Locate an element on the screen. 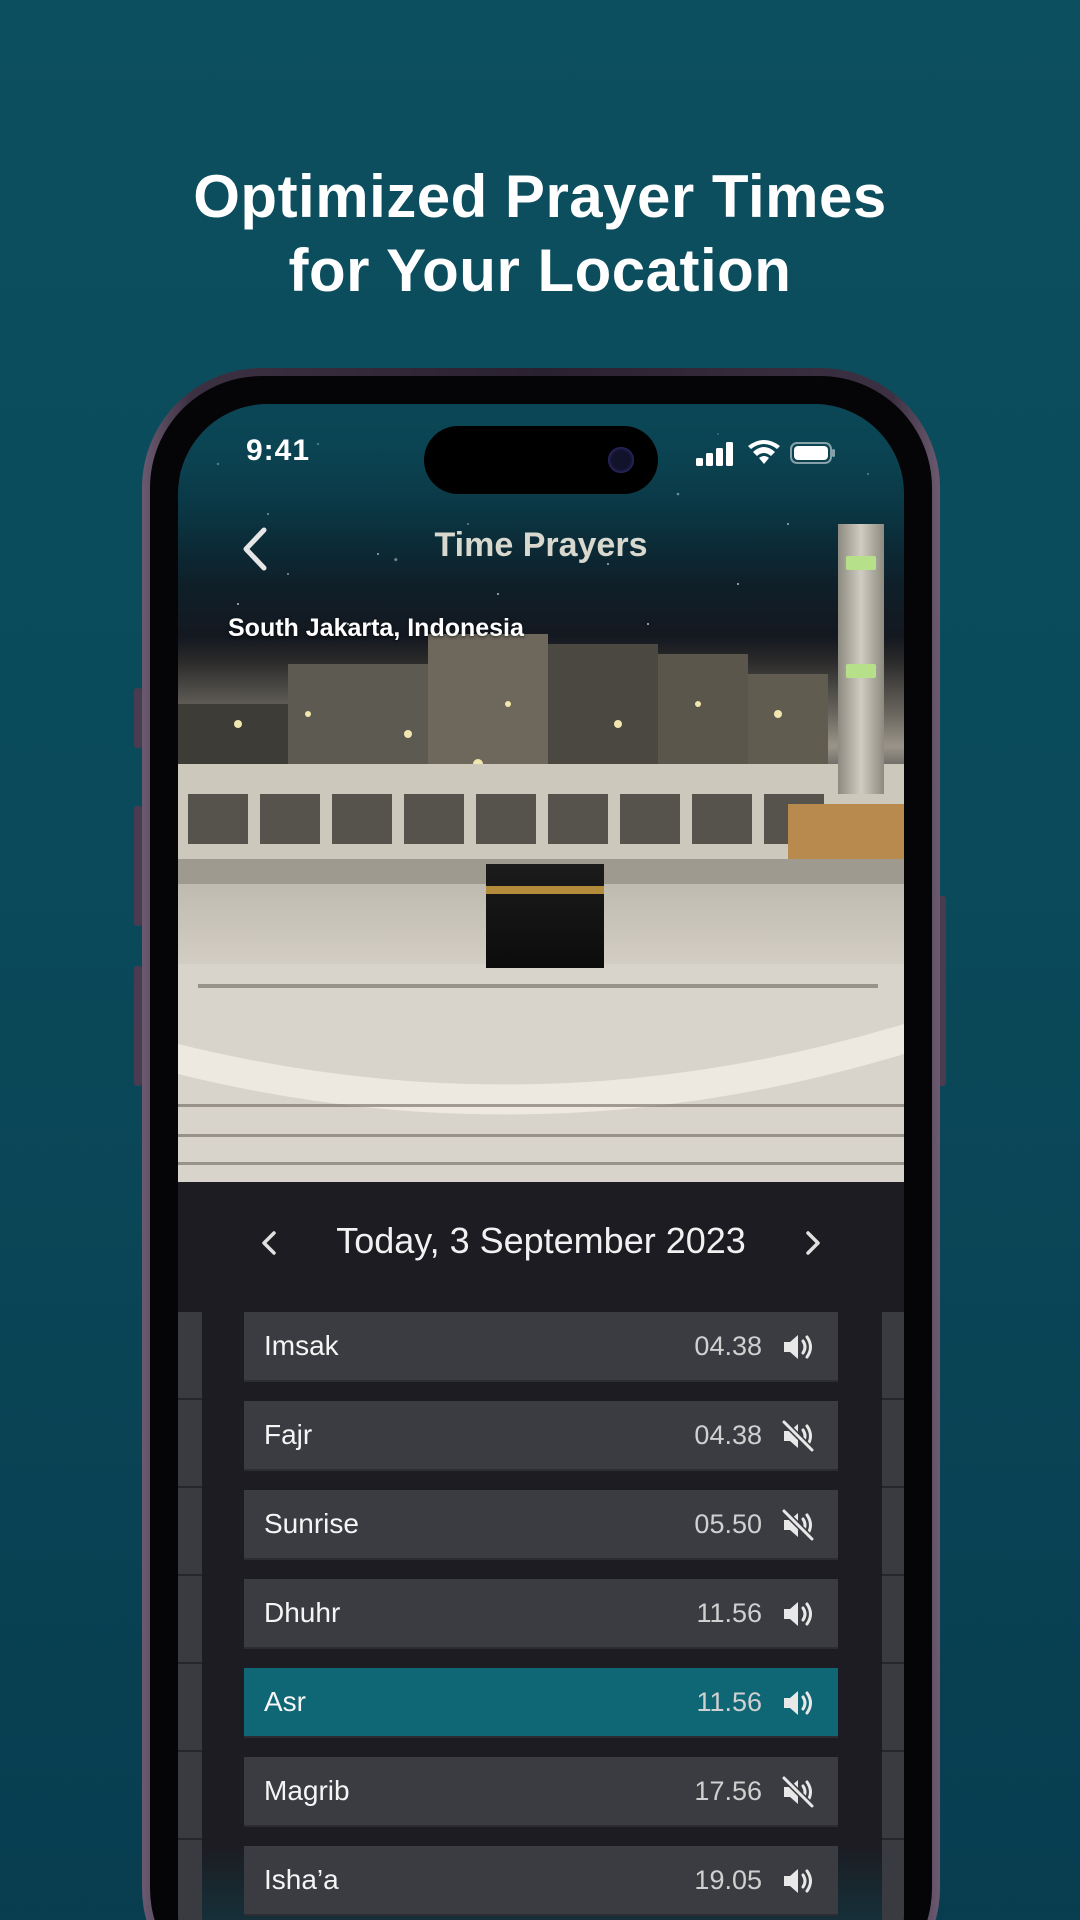  phone-volume-down-button is located at coordinates (138, 1026).